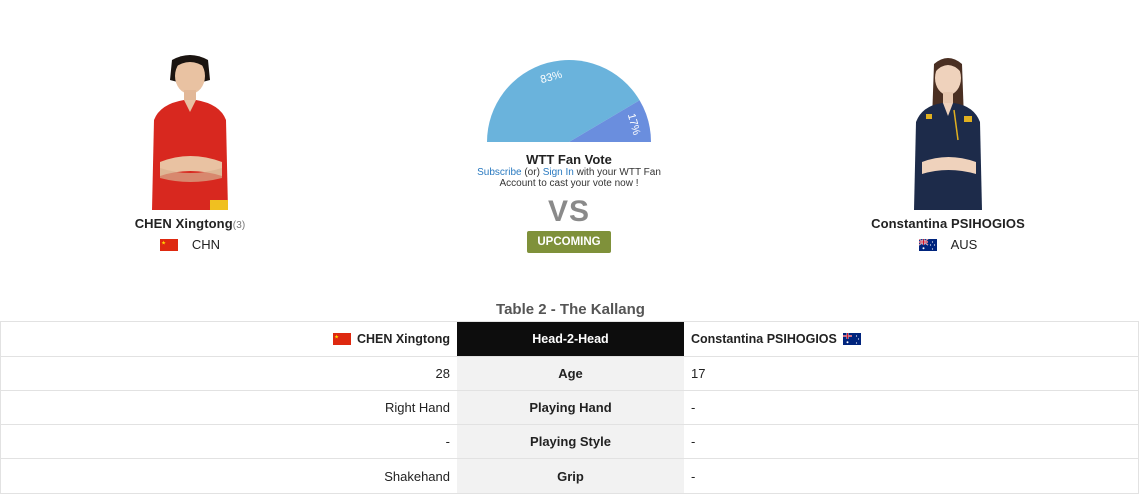 The height and width of the screenshot is (494, 1141). I want to click on player-right-country-line: AUS, so click(948, 244).